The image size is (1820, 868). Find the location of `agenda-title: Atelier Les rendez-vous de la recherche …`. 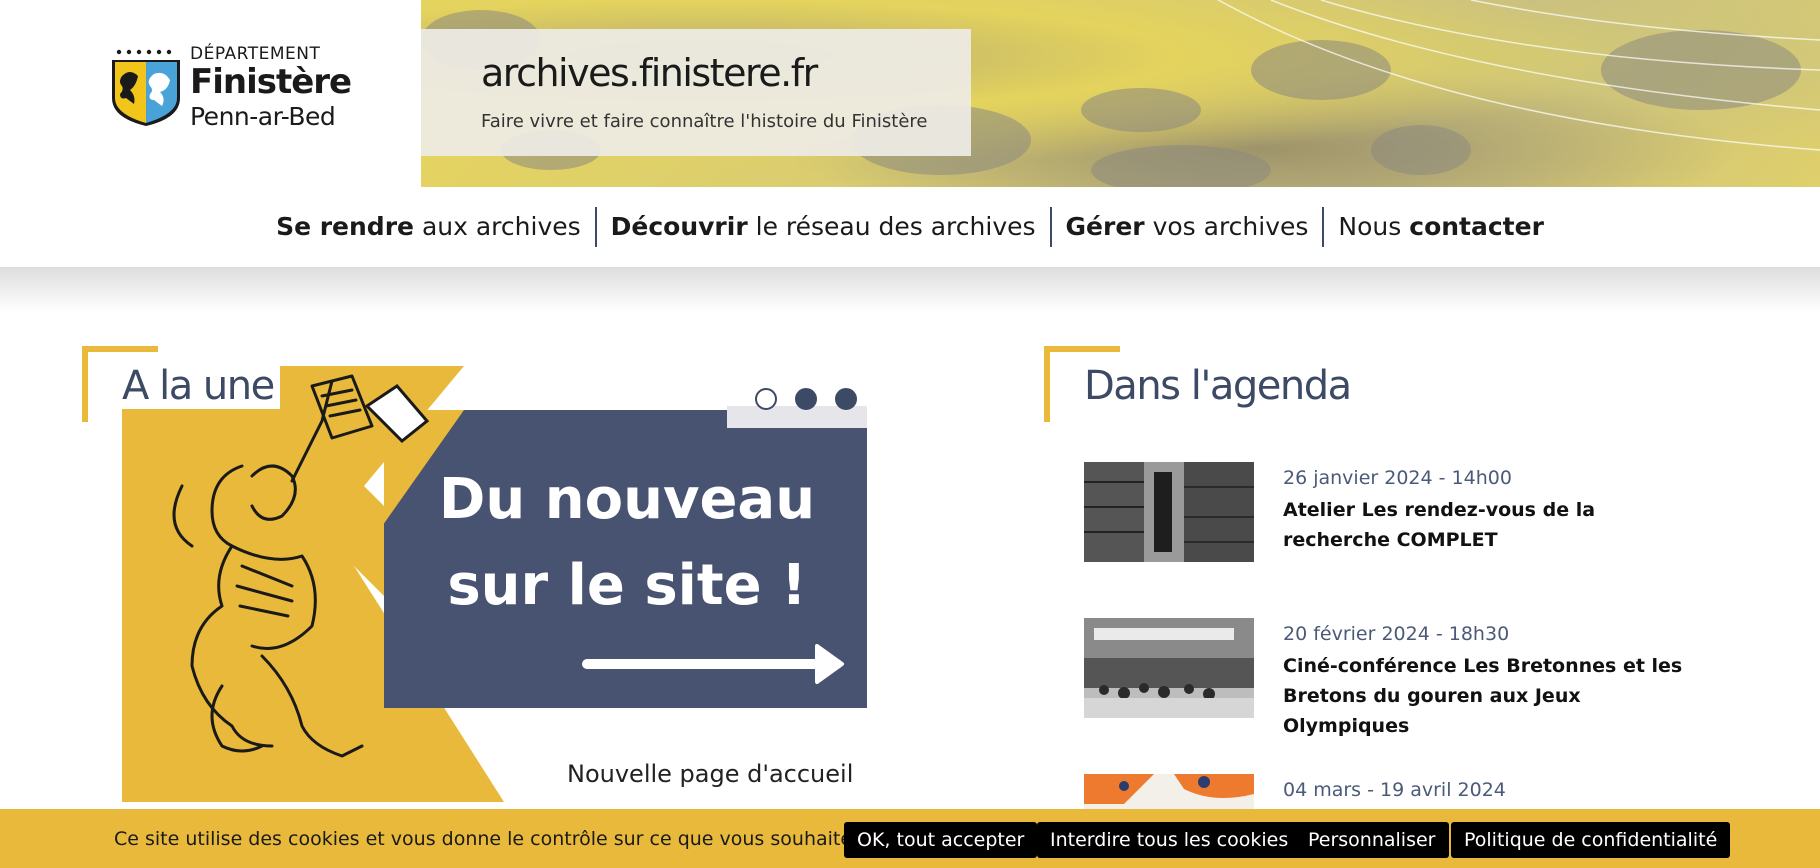

agenda-title: Atelier Les rendez-vous de la recherche … is located at coordinates (1493, 525).